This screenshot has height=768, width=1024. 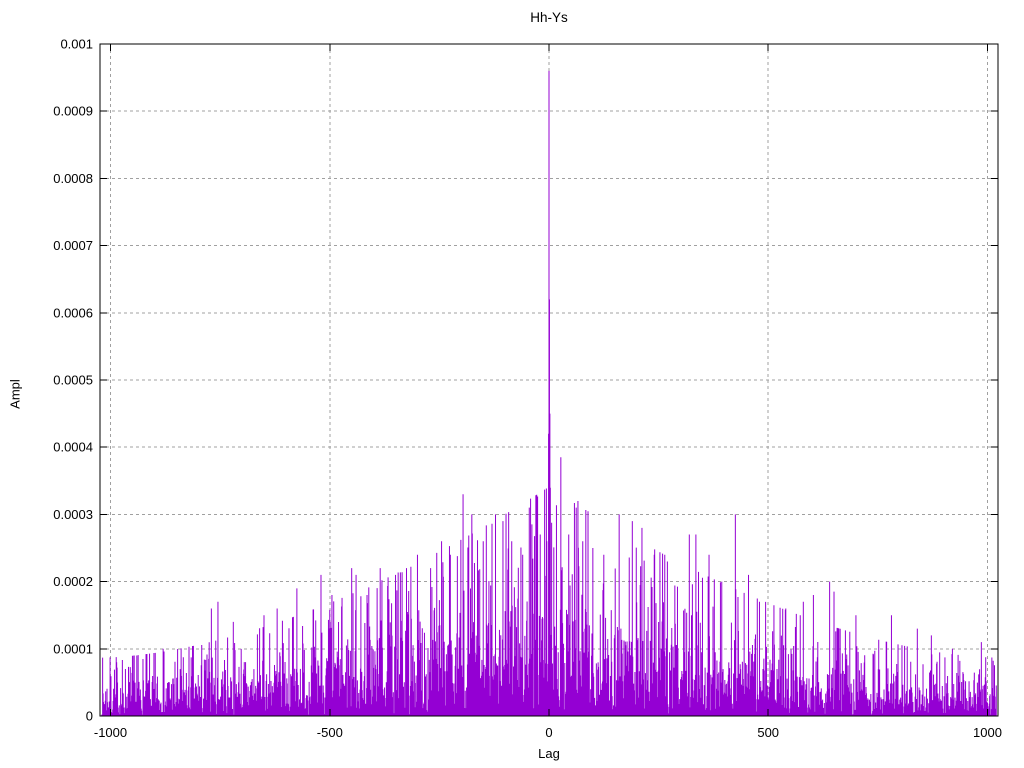 What do you see at coordinates (987, 732) in the screenshot?
I see `svg-text: 1000` at bounding box center [987, 732].